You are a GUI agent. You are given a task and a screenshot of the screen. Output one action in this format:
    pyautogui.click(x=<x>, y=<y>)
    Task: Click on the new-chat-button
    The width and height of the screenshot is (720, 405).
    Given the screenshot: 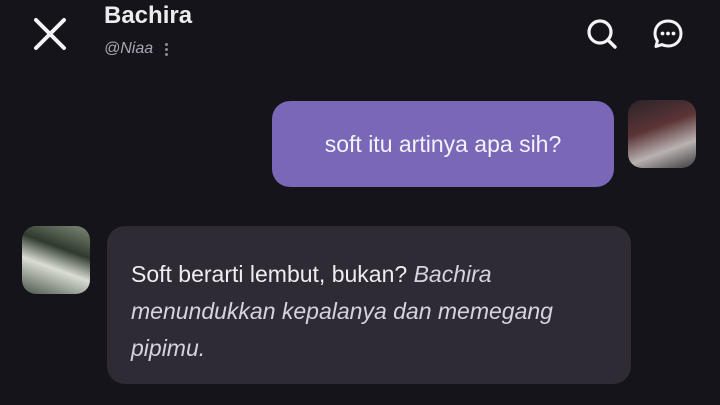 What is the action you would take?
    pyautogui.click(x=668, y=34)
    